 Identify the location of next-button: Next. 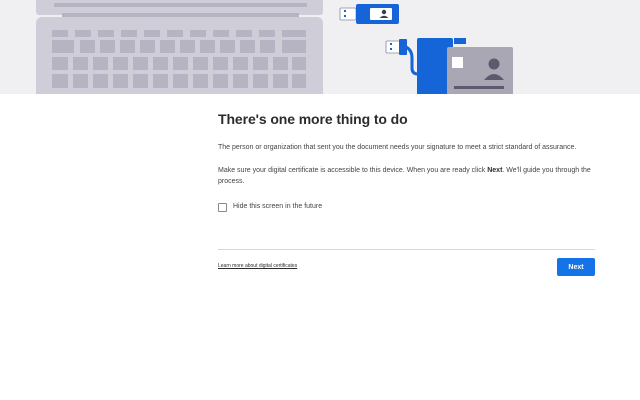
(576, 267).